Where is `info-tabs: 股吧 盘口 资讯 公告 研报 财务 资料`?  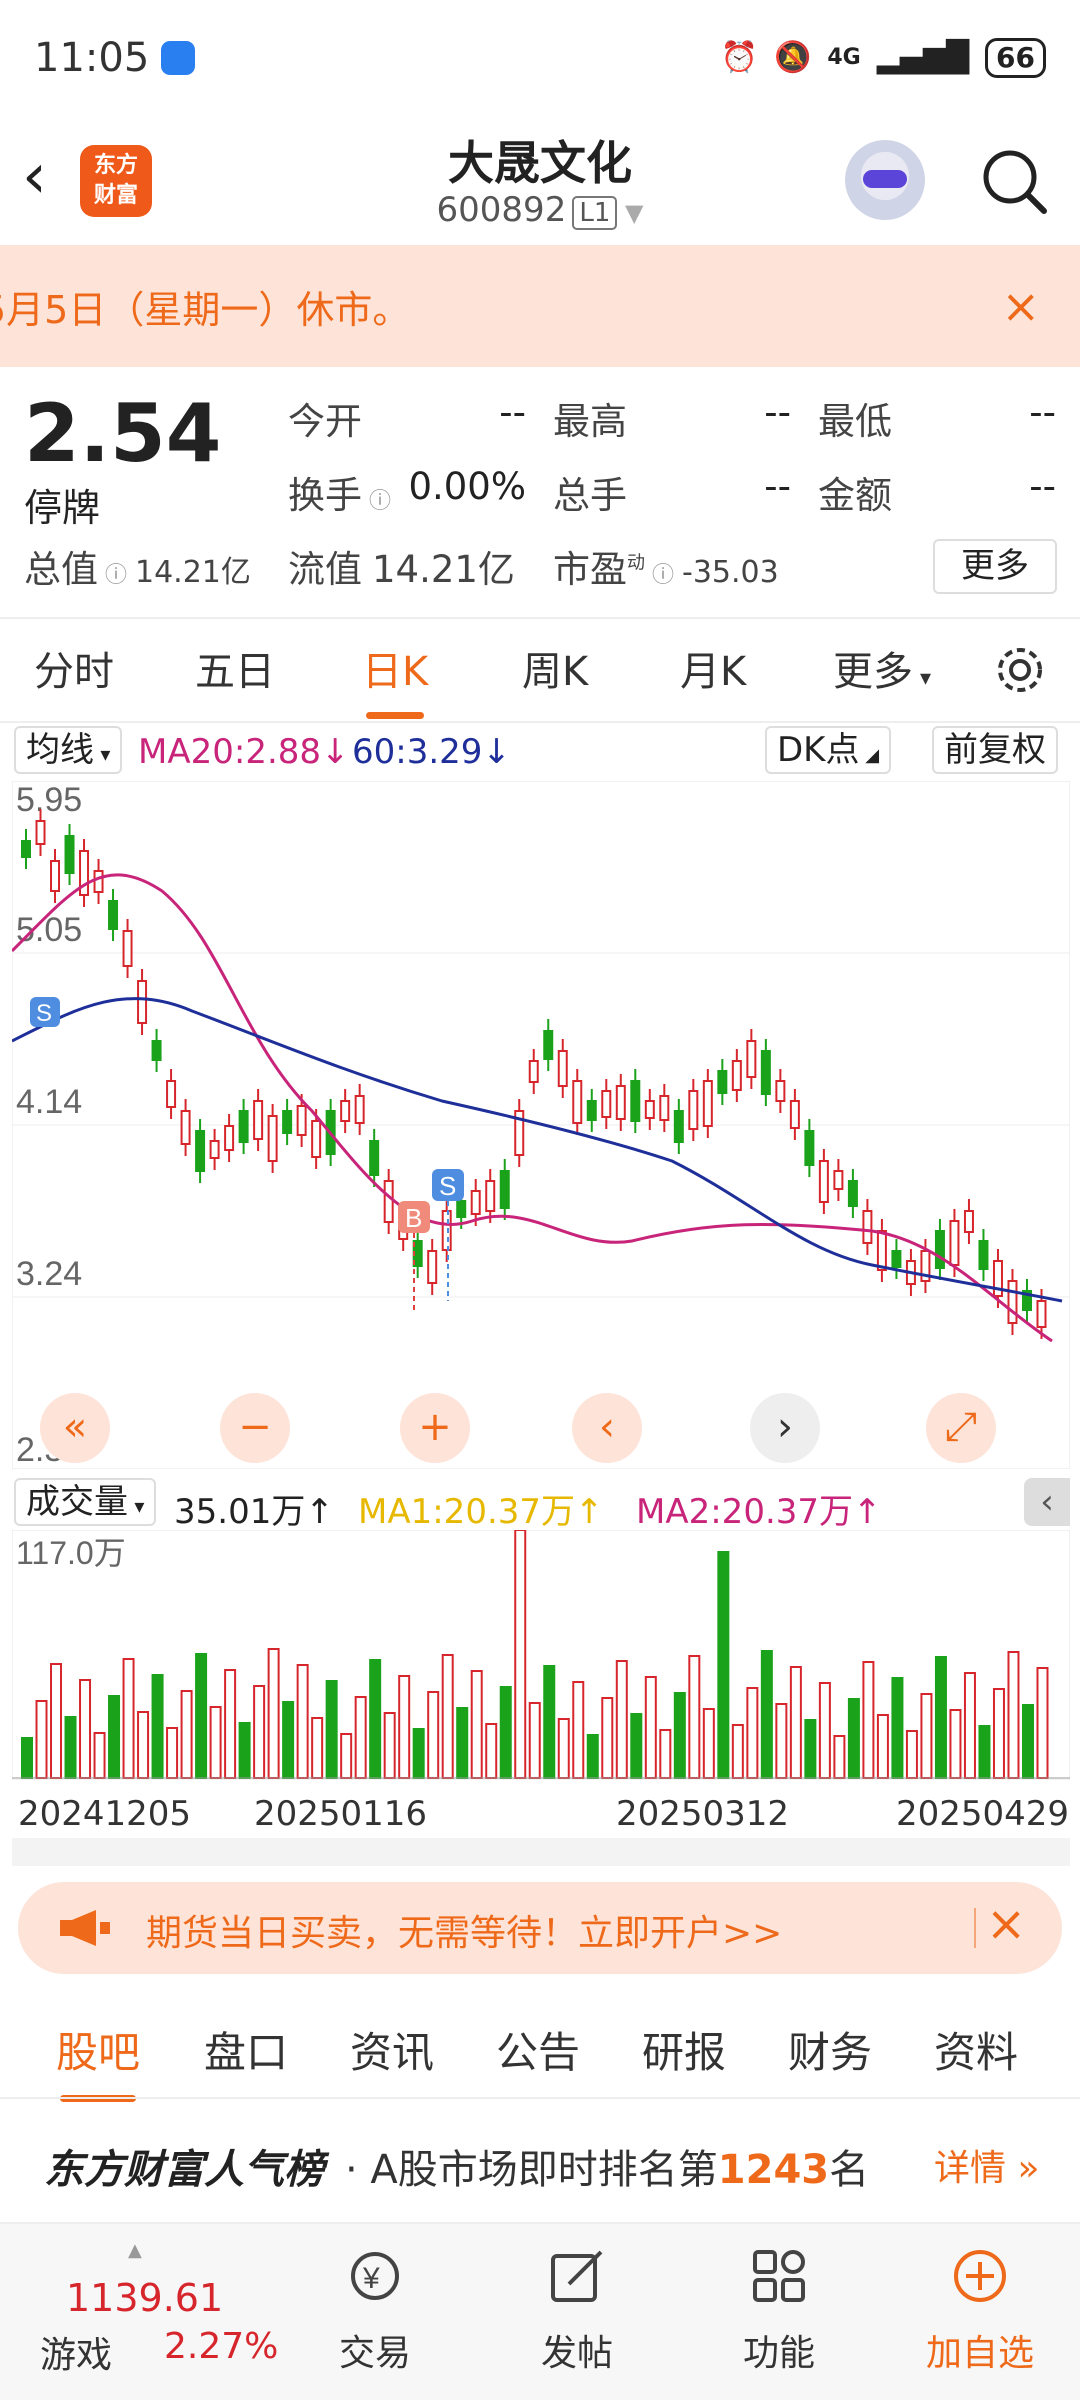
info-tabs: 股吧 盘口 资讯 公告 研报 财务 资料 is located at coordinates (540, 2047).